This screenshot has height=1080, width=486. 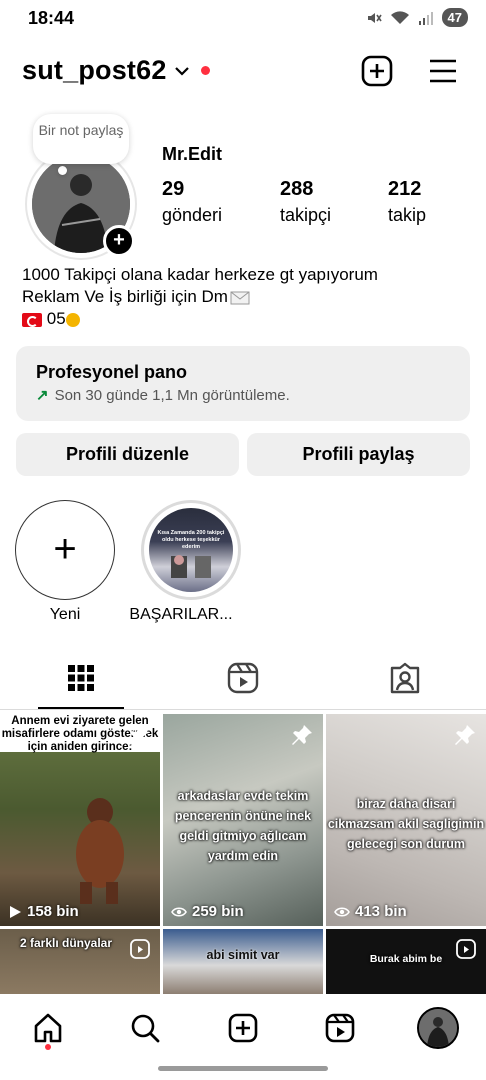 I want to click on battery-indicator: 47, so click(x=454, y=17).